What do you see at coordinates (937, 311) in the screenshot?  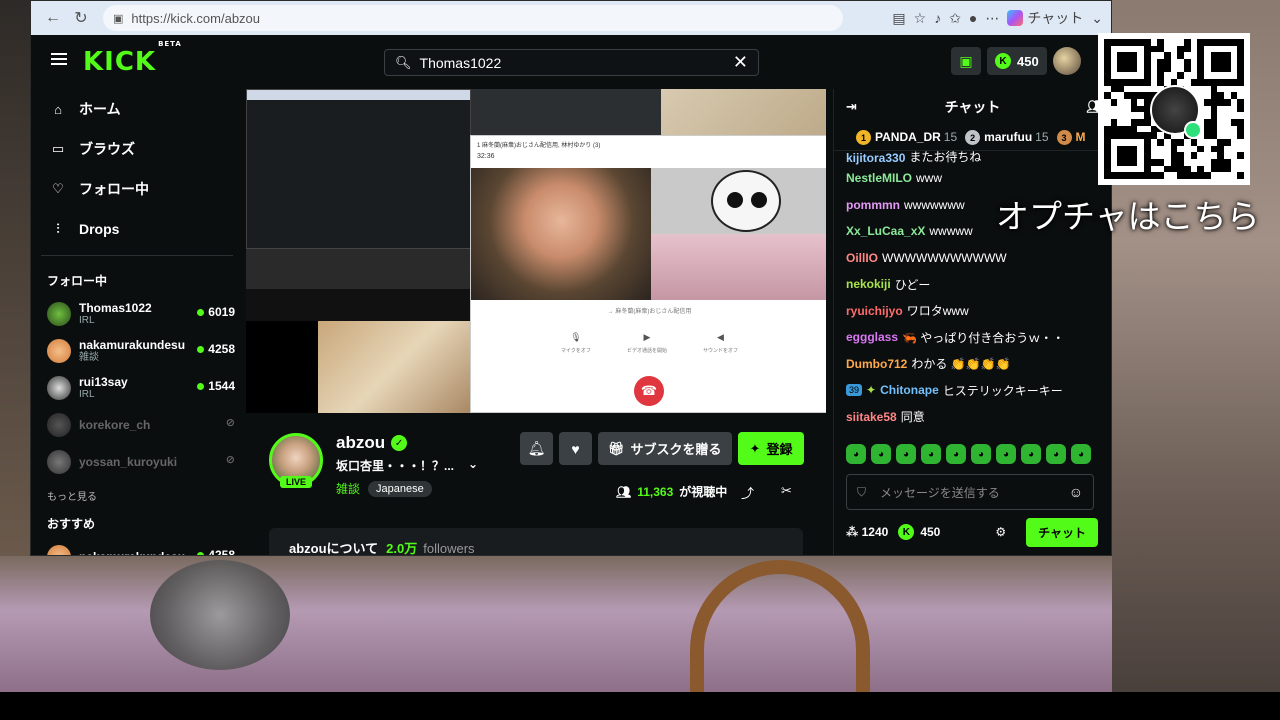 I see `chat-text: ワロタwww` at bounding box center [937, 311].